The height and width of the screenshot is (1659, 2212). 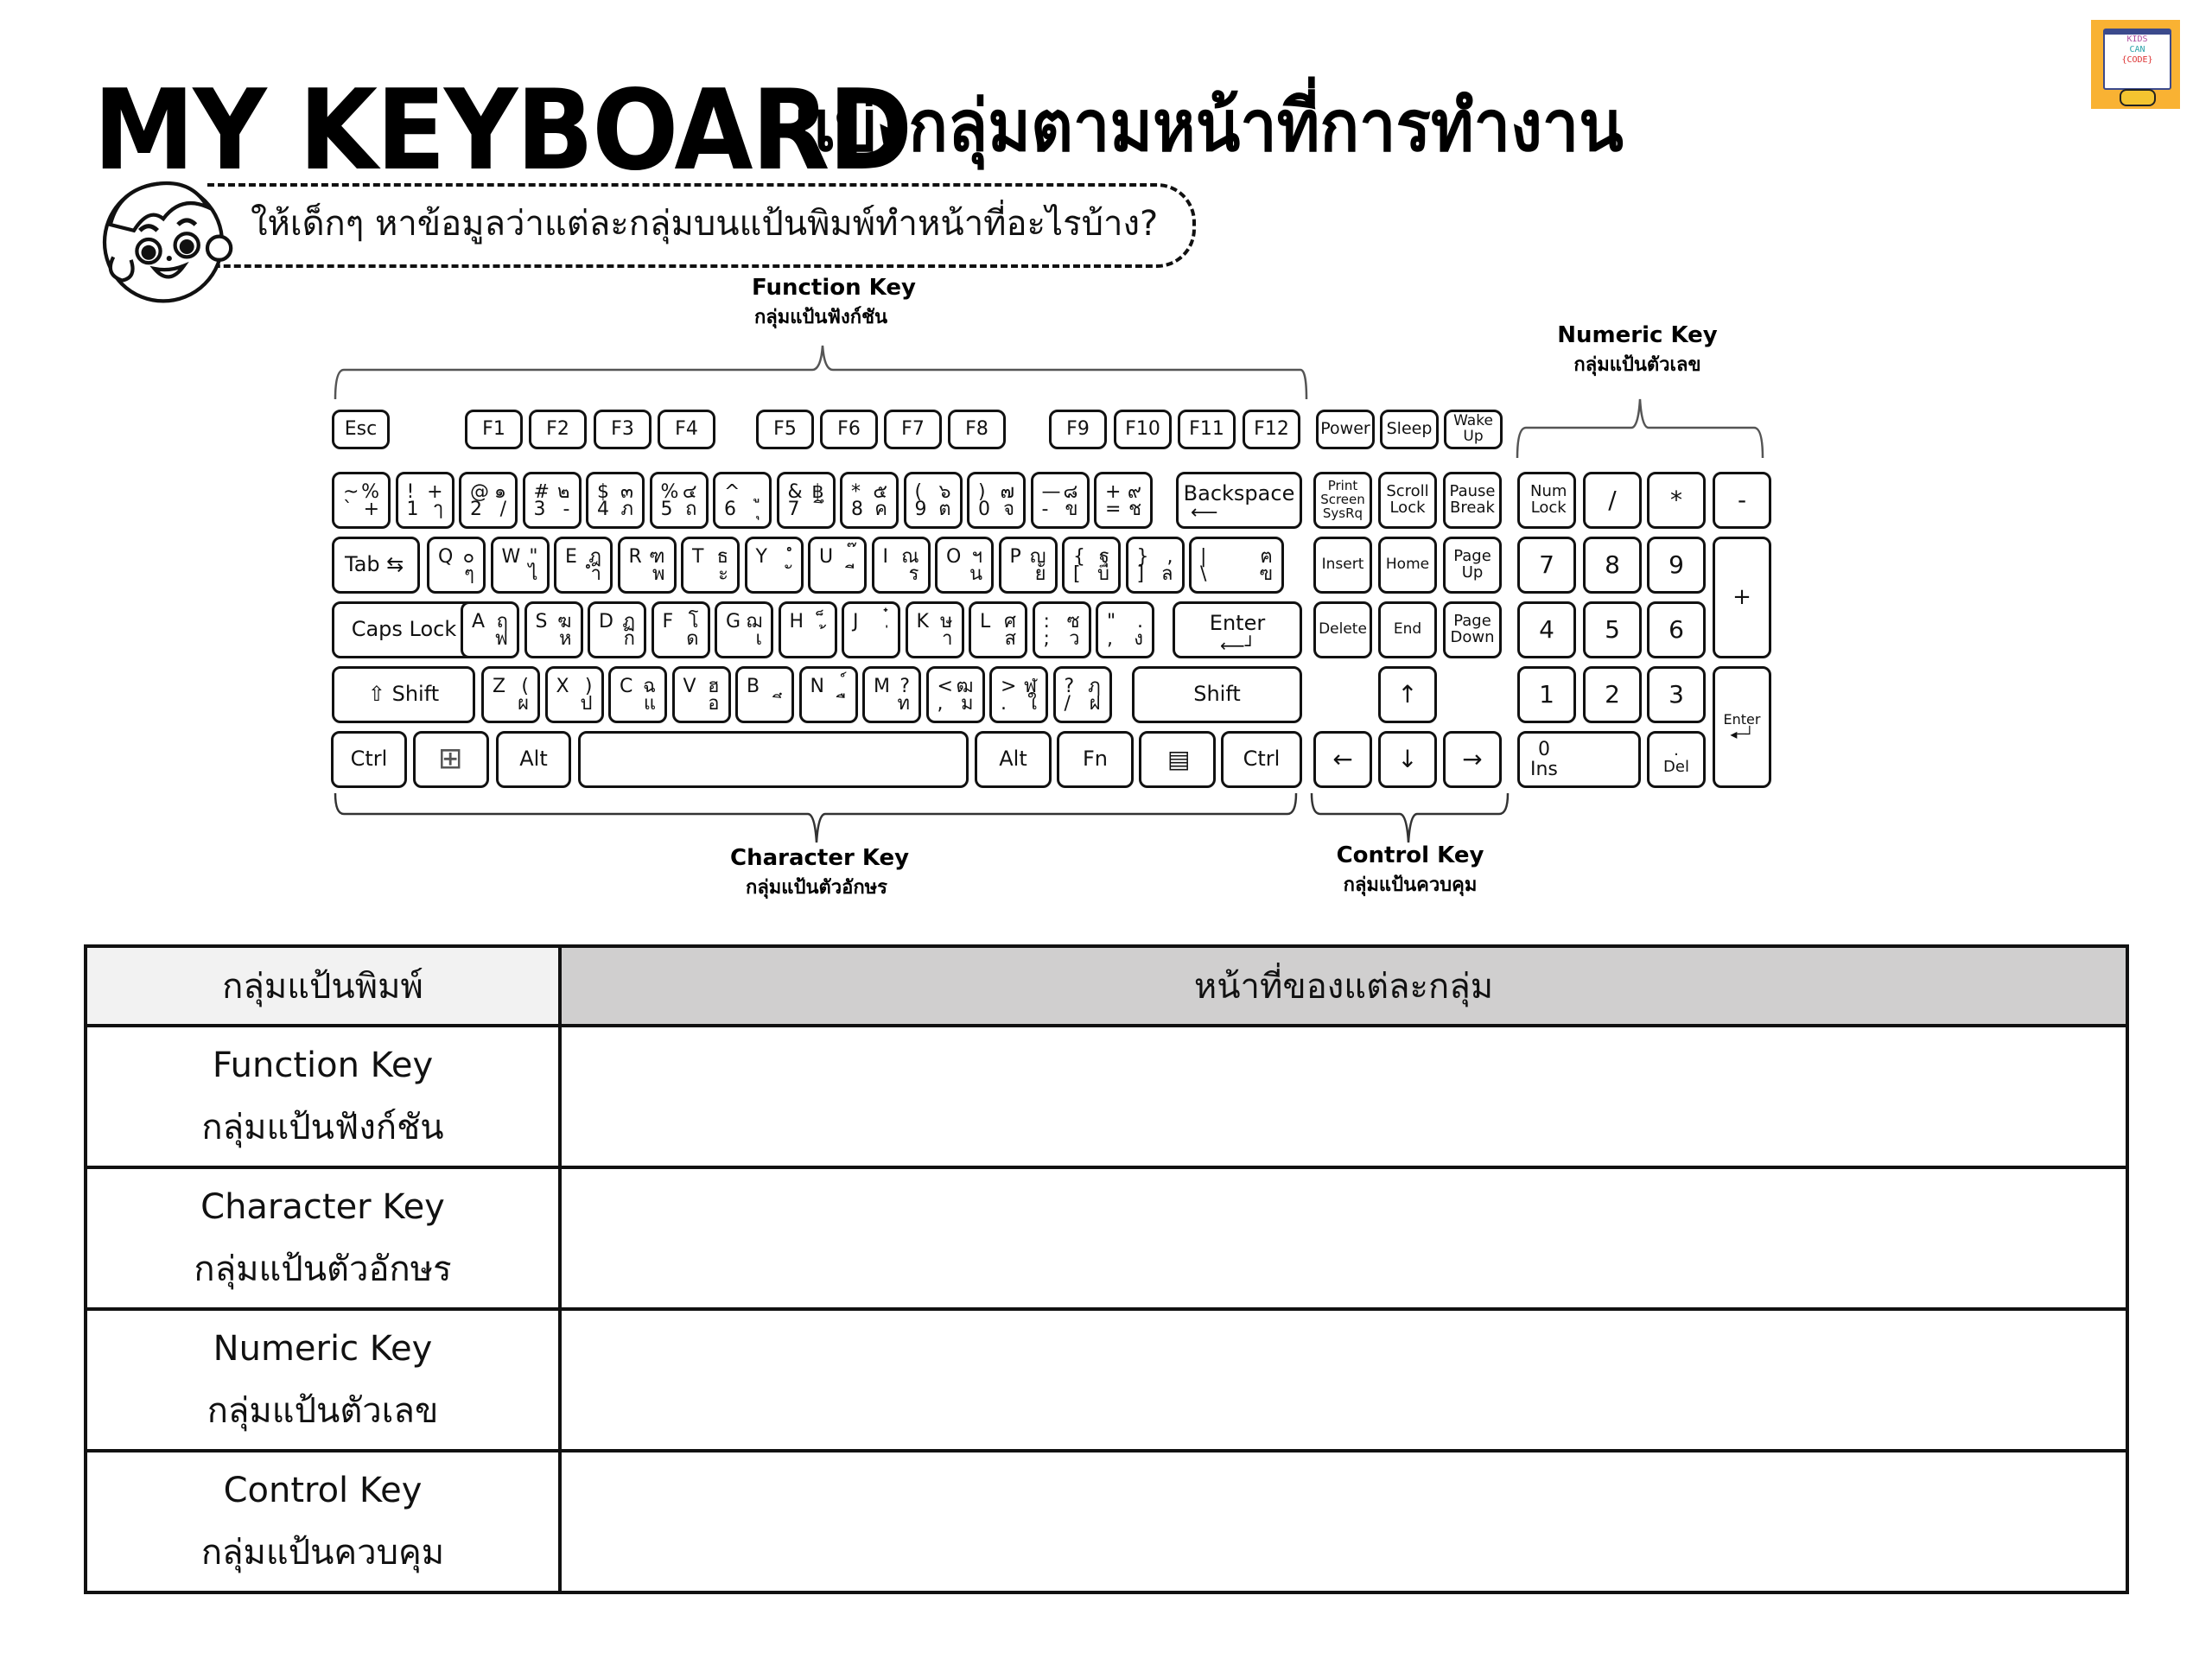 I want to click on key-legend-br: จ, so click(x=1008, y=509).